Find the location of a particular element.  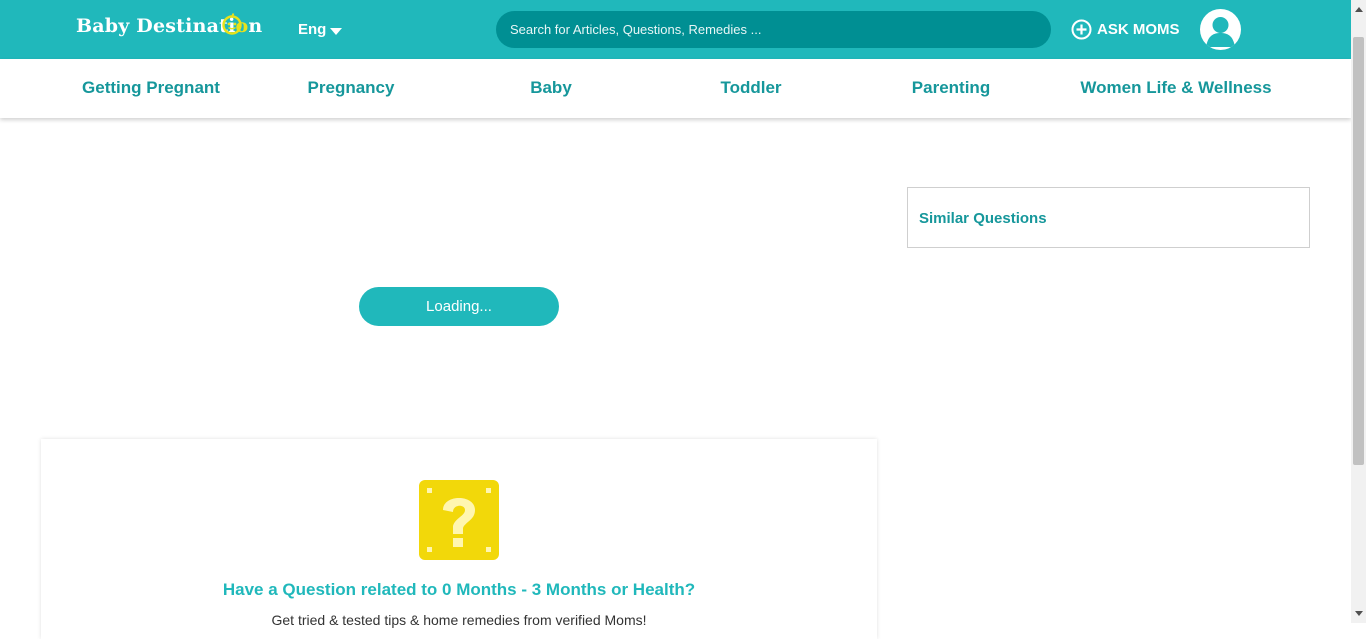

nav-item-toddler: Toddler is located at coordinates (751, 88).